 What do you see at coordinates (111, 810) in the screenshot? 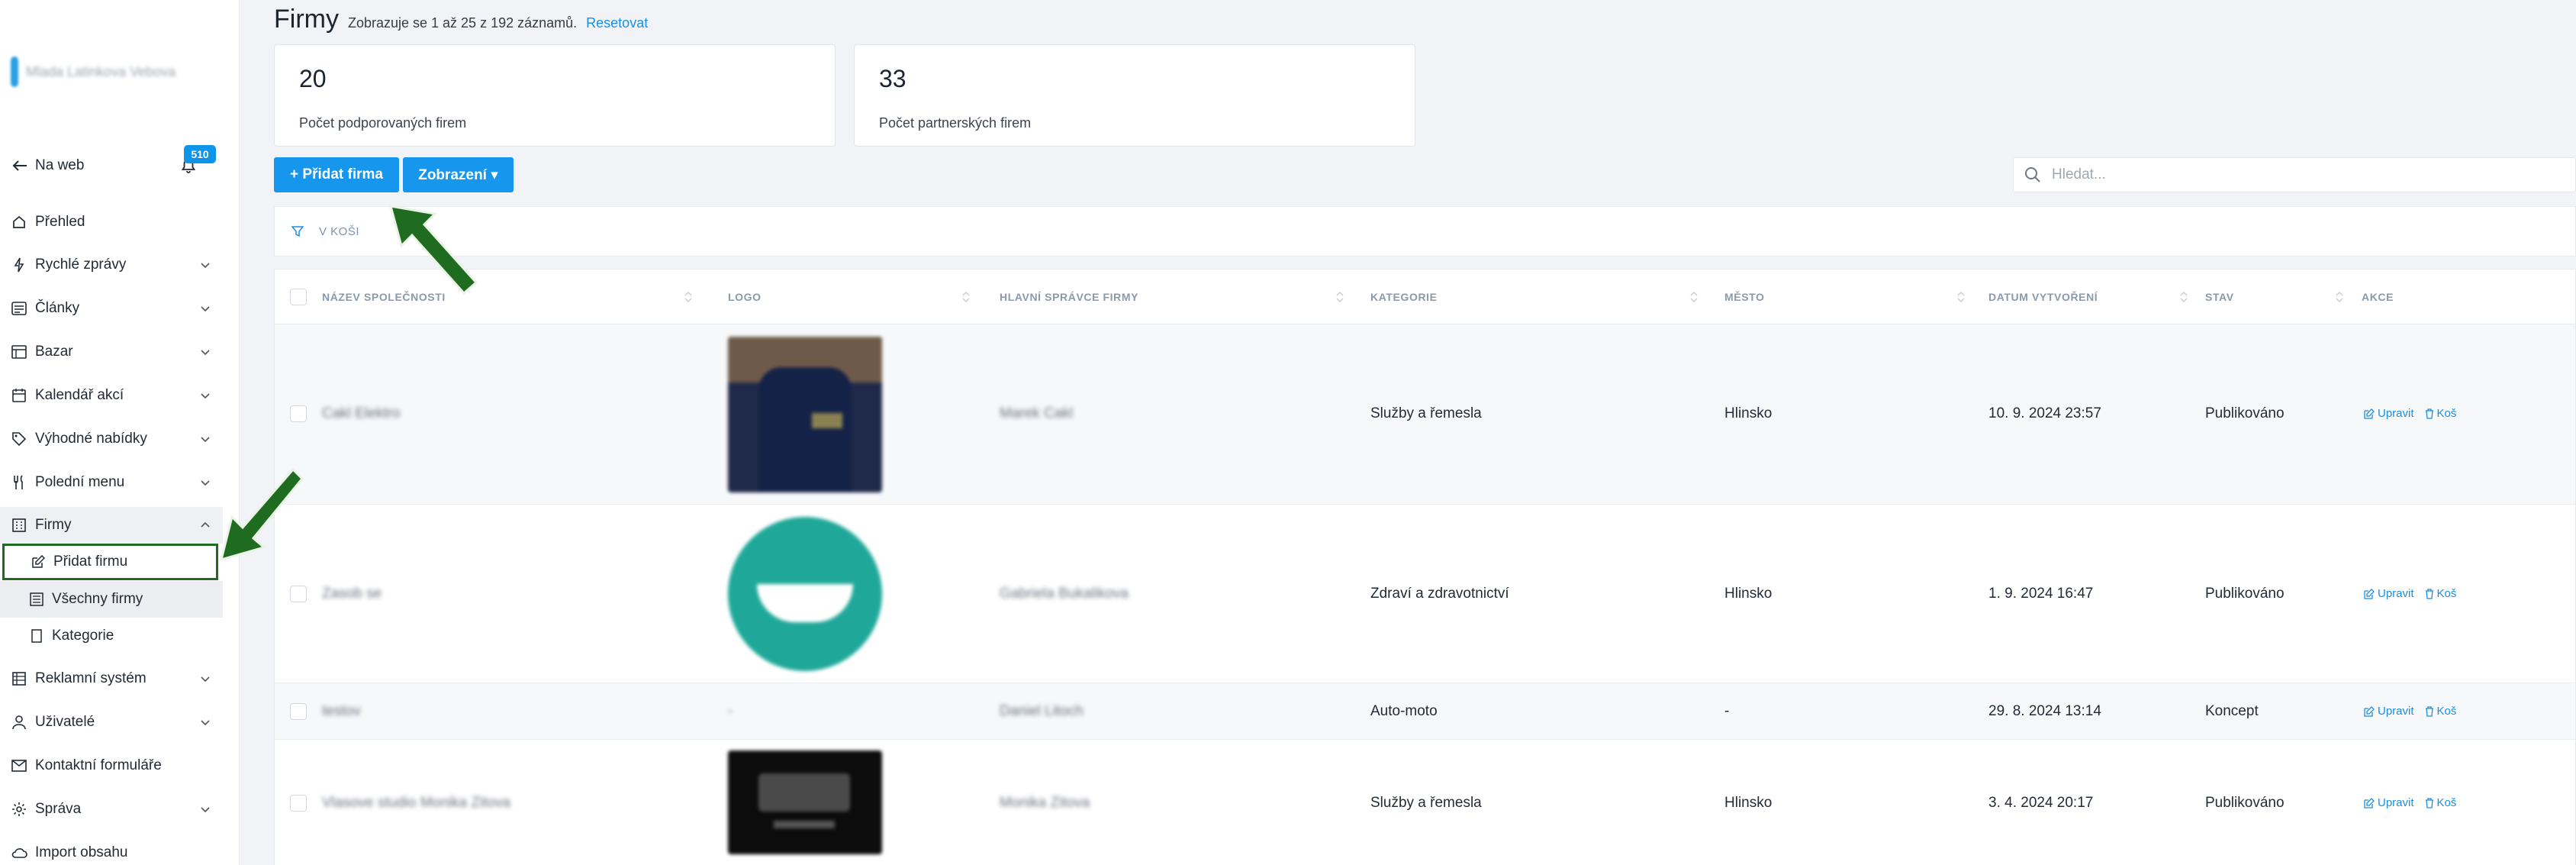
I see `sidebar-item-sprava: Správa` at bounding box center [111, 810].